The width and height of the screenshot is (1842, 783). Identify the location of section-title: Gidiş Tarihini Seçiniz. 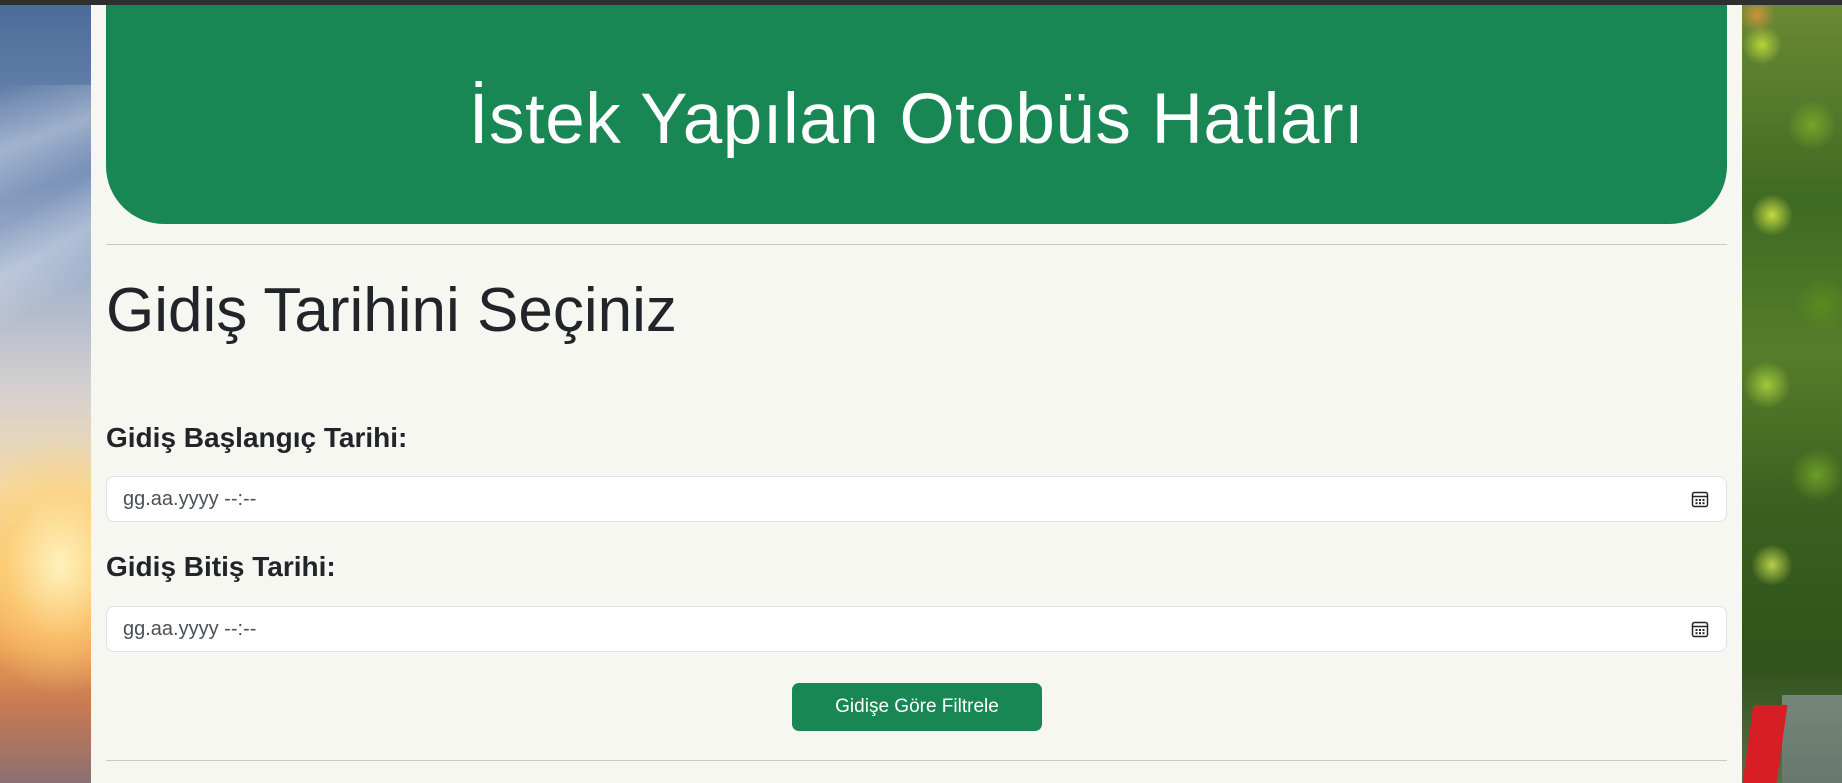
(391, 310).